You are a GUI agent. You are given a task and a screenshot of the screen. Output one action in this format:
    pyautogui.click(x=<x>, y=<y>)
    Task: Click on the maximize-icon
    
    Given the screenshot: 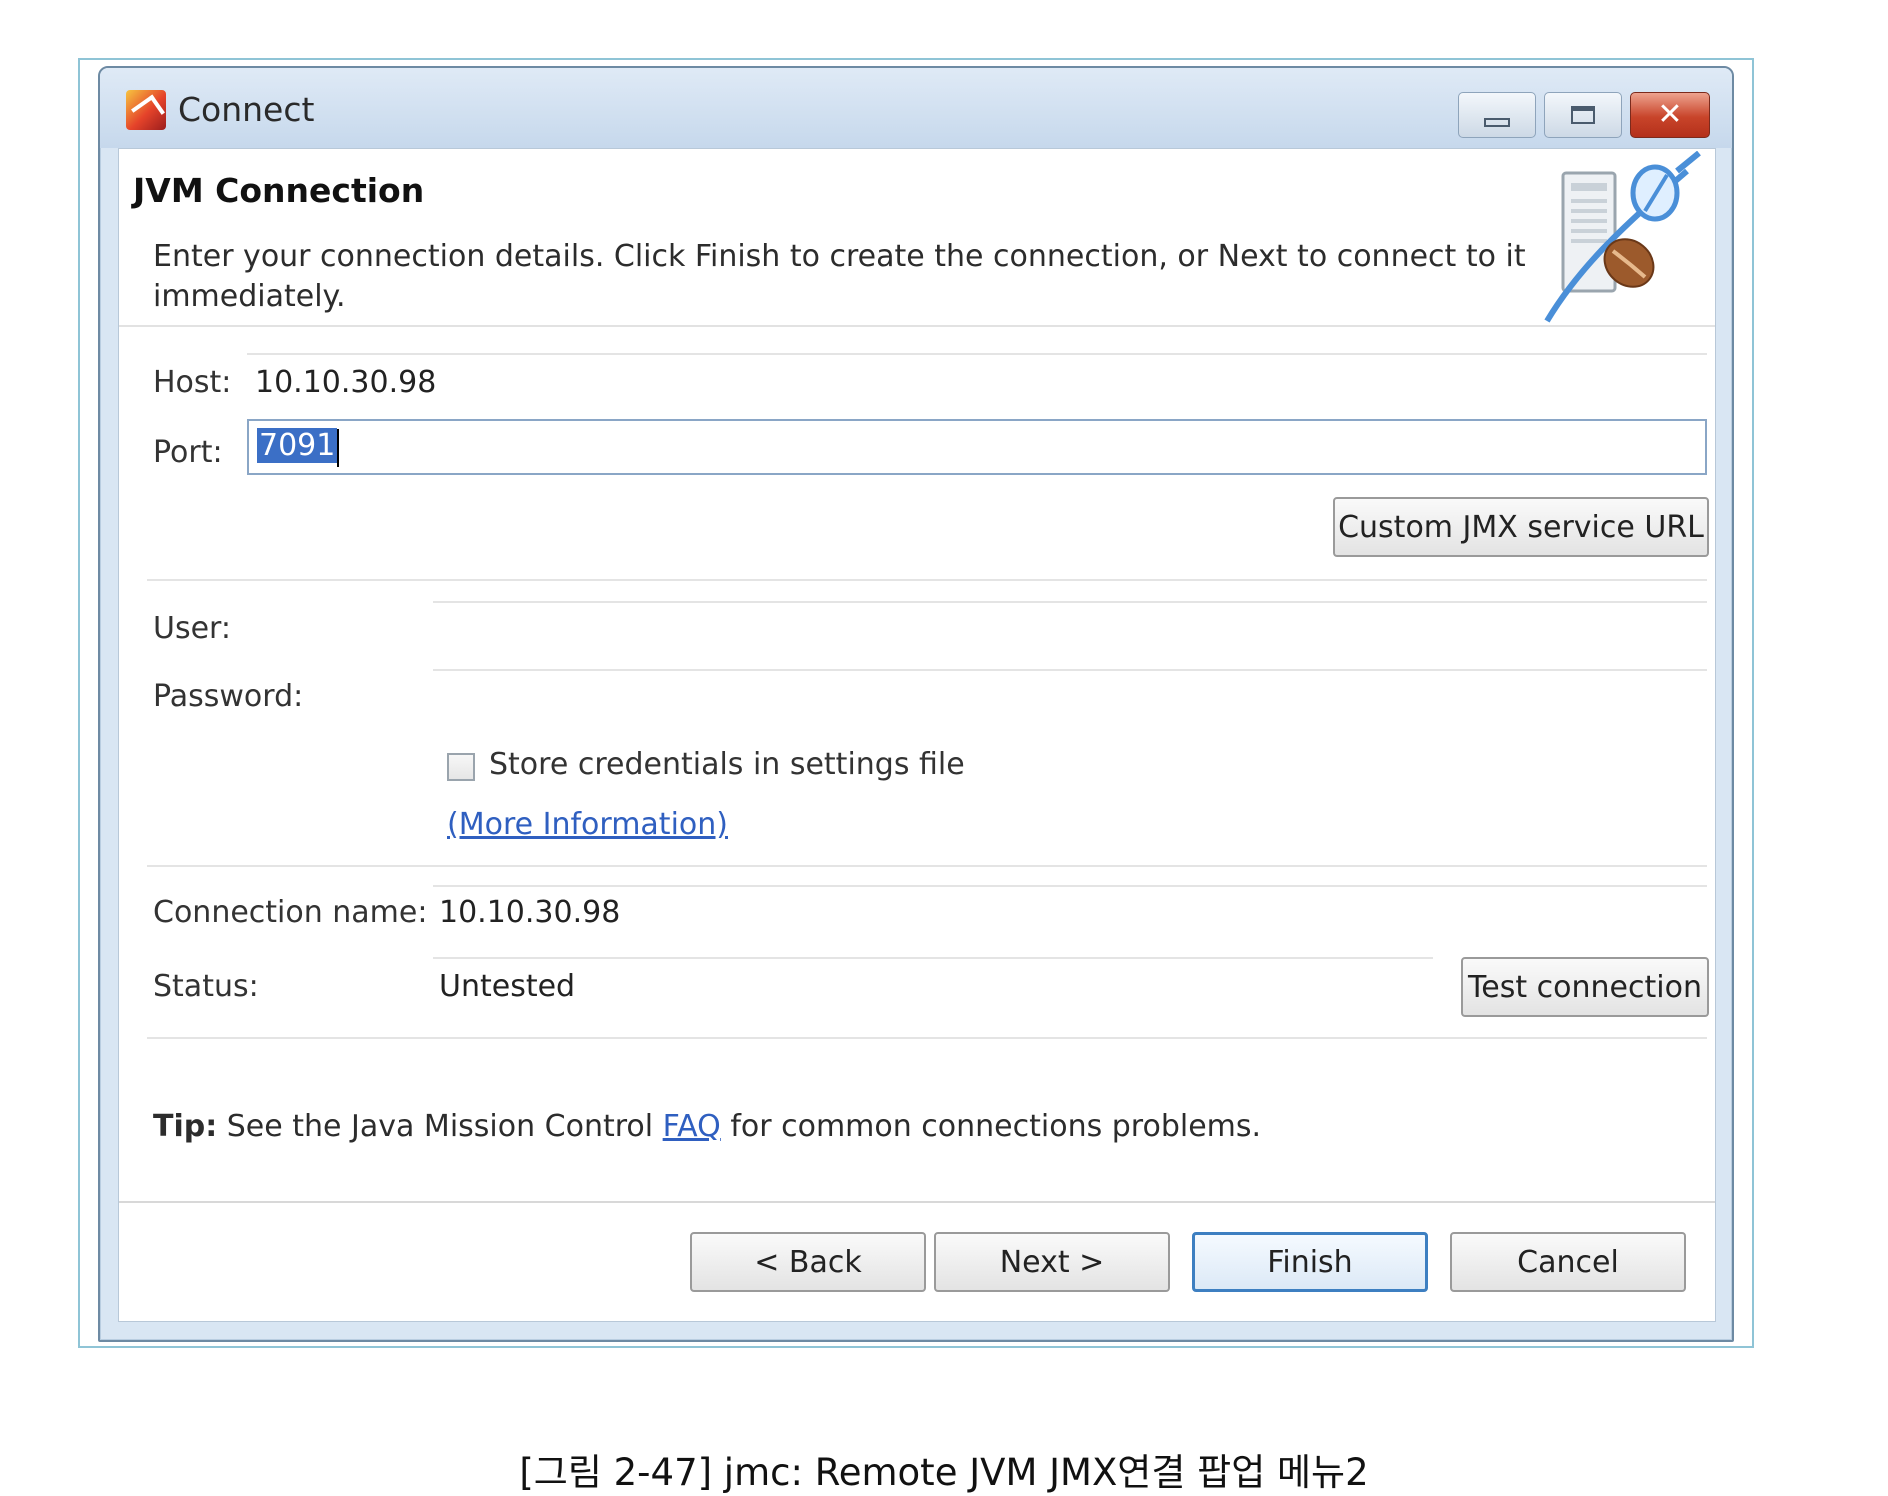 What is the action you would take?
    pyautogui.click(x=1583, y=115)
    